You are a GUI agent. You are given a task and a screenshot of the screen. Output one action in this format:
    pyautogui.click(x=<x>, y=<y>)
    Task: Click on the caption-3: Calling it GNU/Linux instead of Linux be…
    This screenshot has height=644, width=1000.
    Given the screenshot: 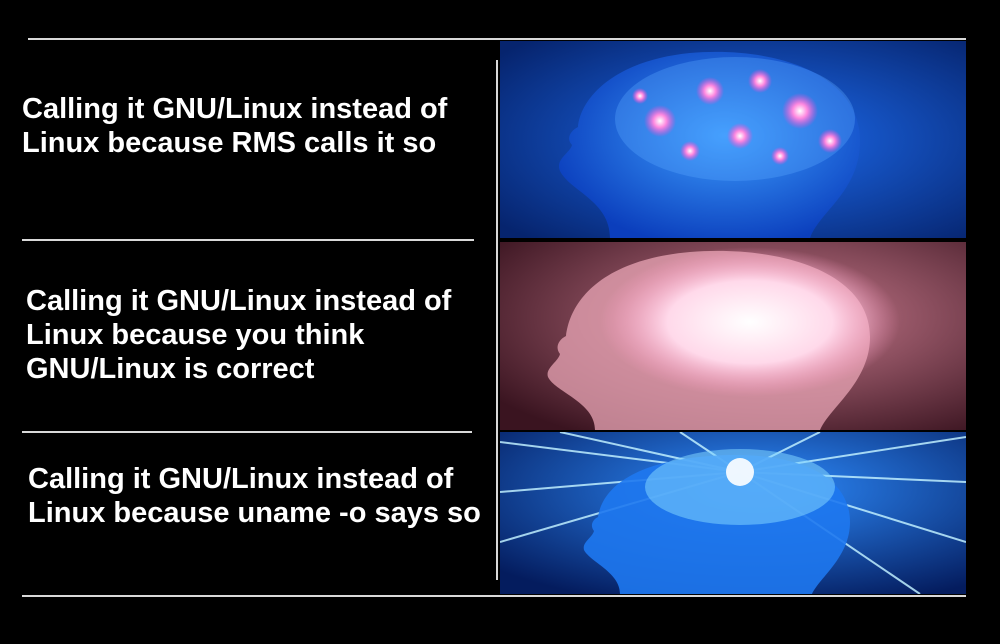 What is the action you would take?
    pyautogui.click(x=254, y=496)
    